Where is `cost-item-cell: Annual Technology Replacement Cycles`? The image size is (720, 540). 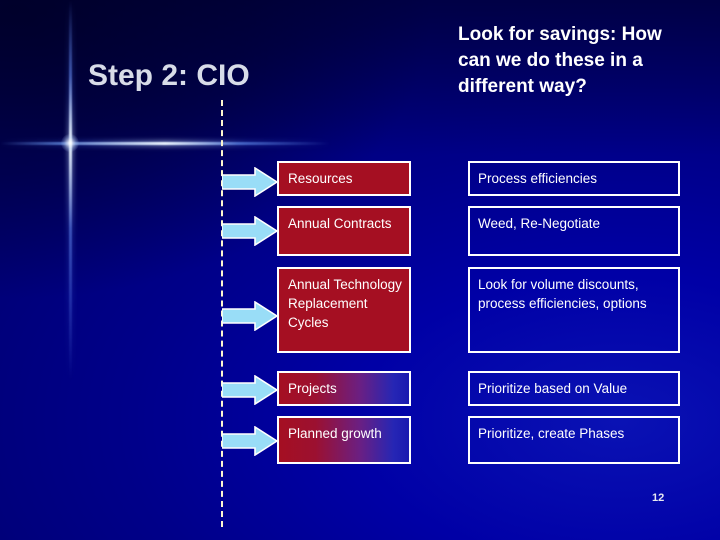 cost-item-cell: Annual Technology Replacement Cycles is located at coordinates (344, 310).